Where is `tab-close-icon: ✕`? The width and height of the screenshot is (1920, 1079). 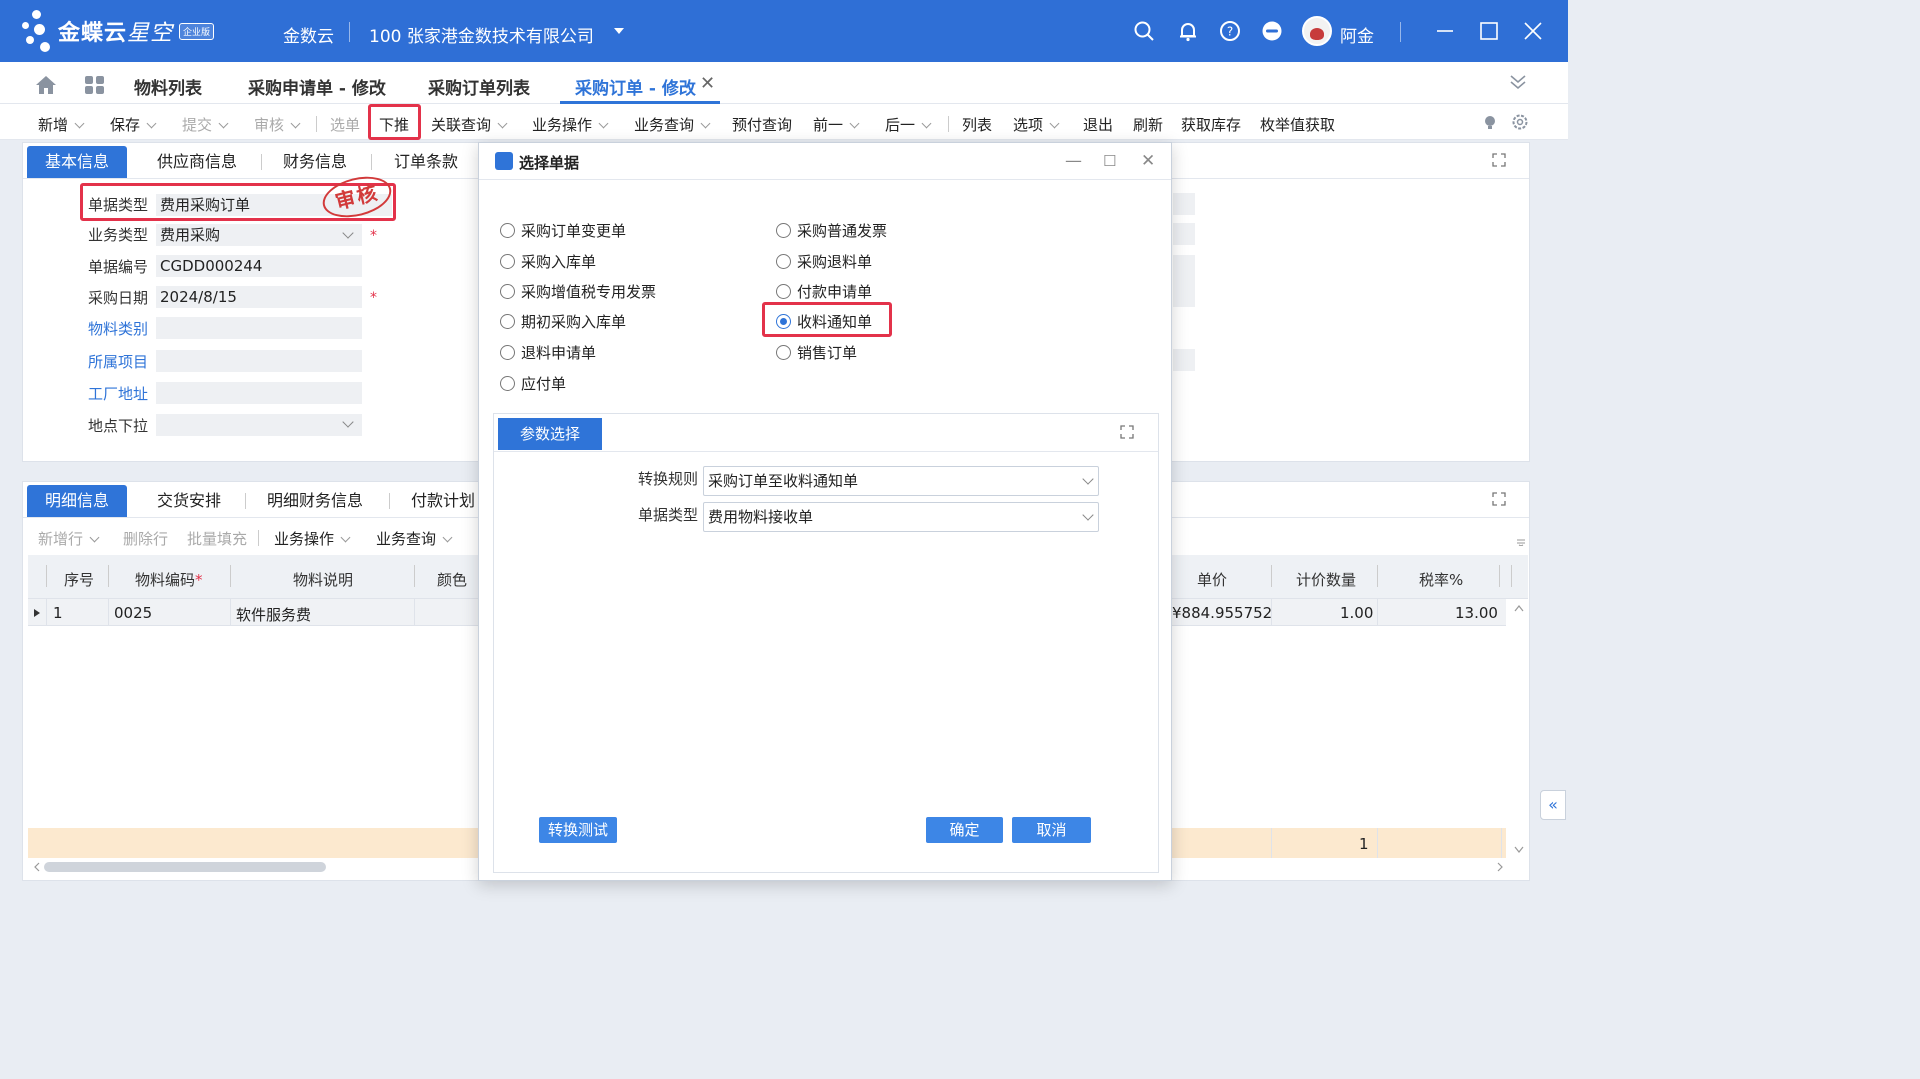 tab-close-icon: ✕ is located at coordinates (707, 83).